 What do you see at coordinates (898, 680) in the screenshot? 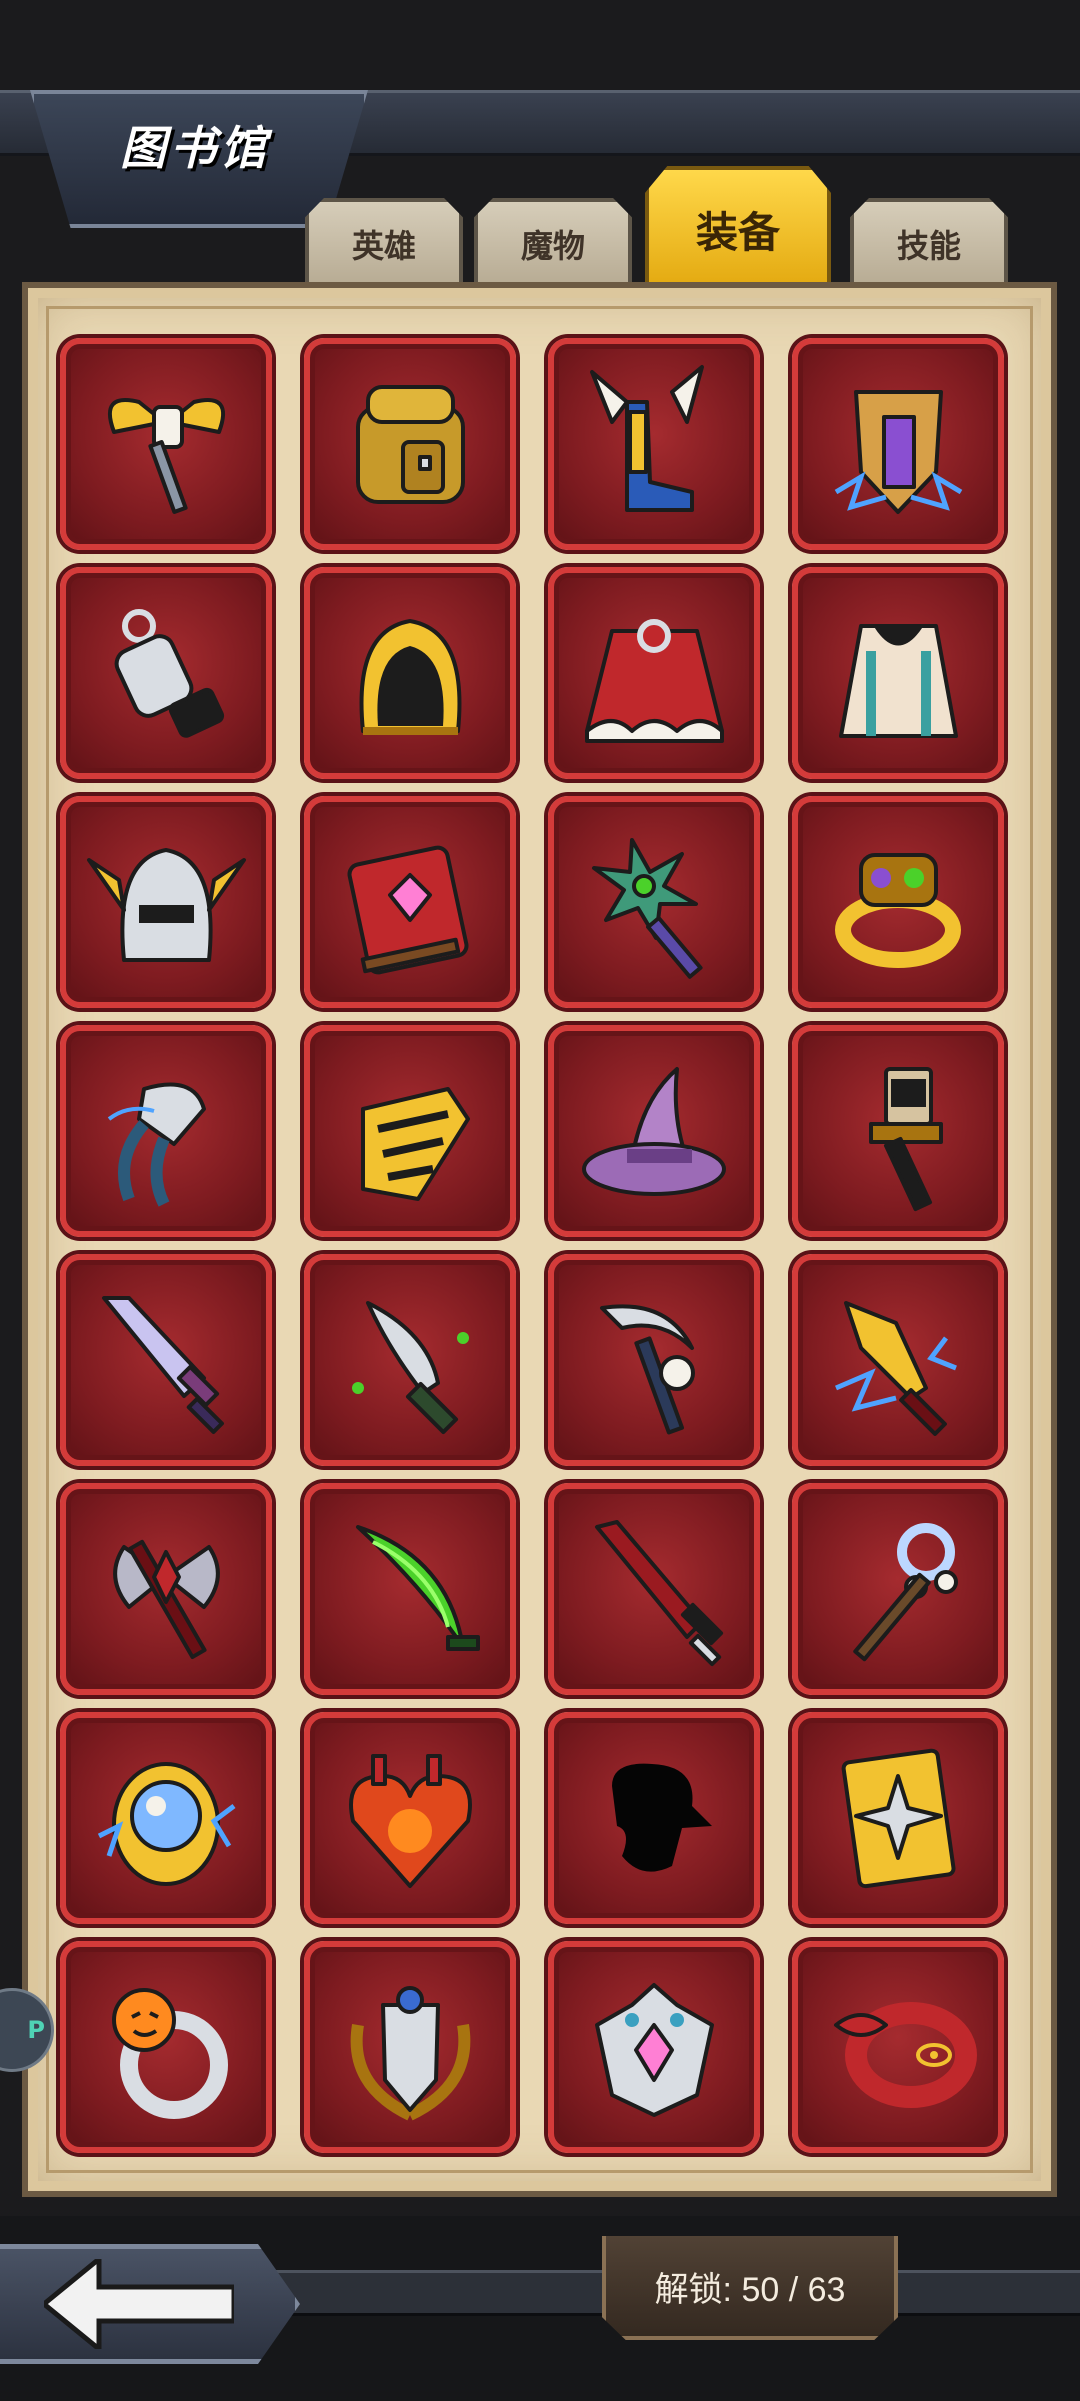
I see `ornate-cape-icon` at bounding box center [898, 680].